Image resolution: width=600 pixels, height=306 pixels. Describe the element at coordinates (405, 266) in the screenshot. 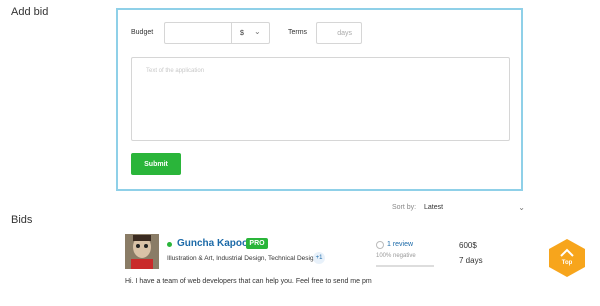

I see `rating-bar` at that location.